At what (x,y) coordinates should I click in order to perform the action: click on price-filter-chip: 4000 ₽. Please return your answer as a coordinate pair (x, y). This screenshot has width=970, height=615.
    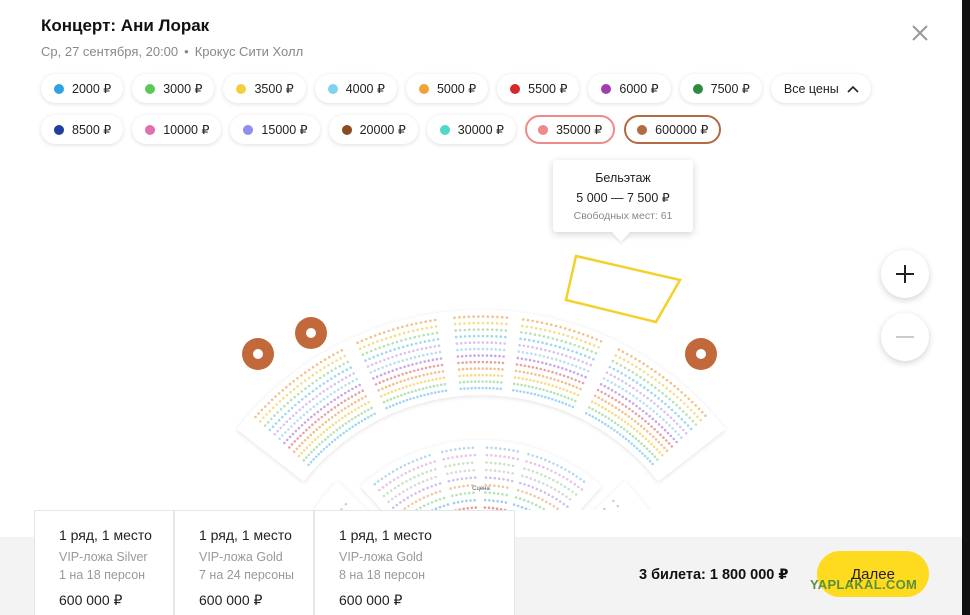
    Looking at the image, I should click on (355, 88).